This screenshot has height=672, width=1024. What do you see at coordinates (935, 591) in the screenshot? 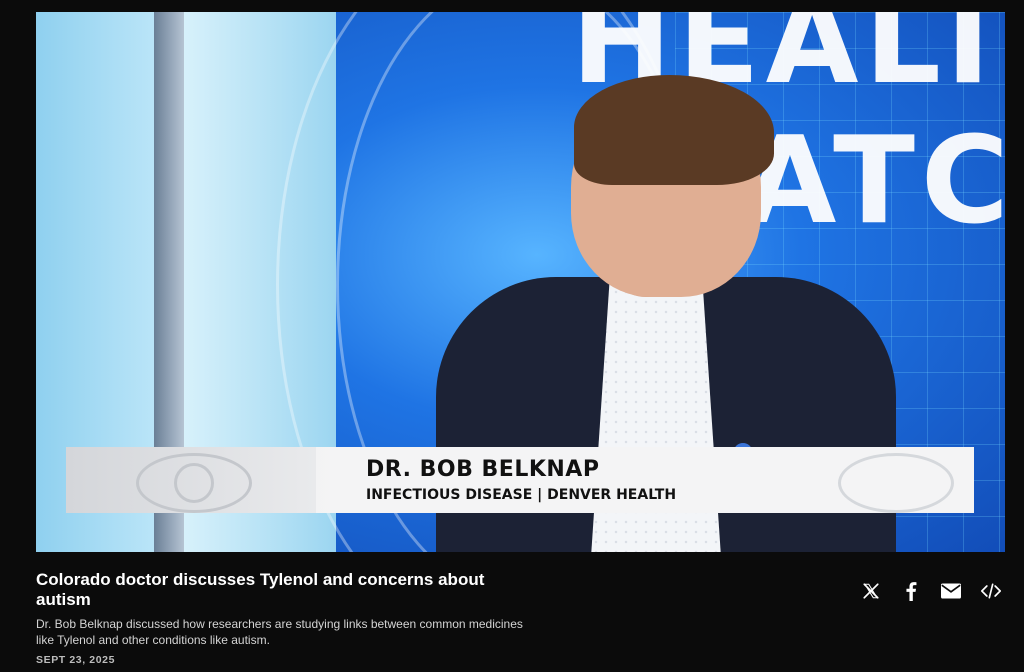
I see `share-bar` at bounding box center [935, 591].